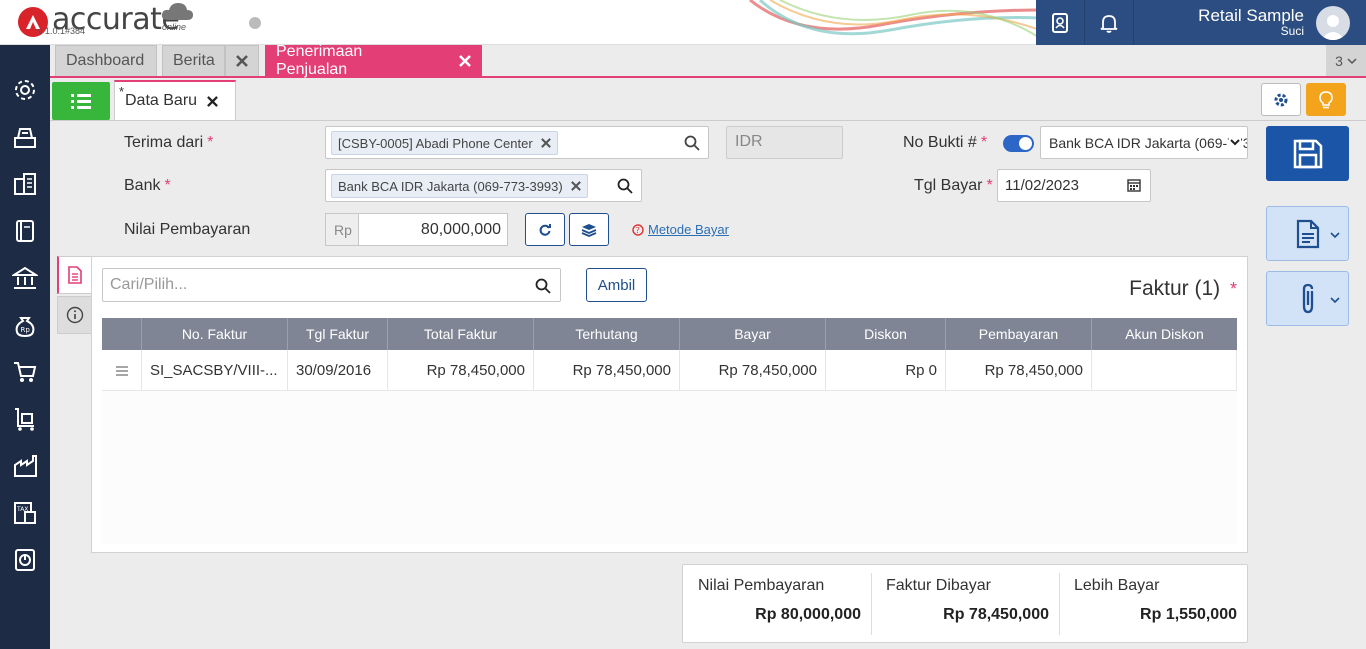 This screenshot has width=1366, height=649. I want to click on sidebar-item-cashier, so click(25, 137).